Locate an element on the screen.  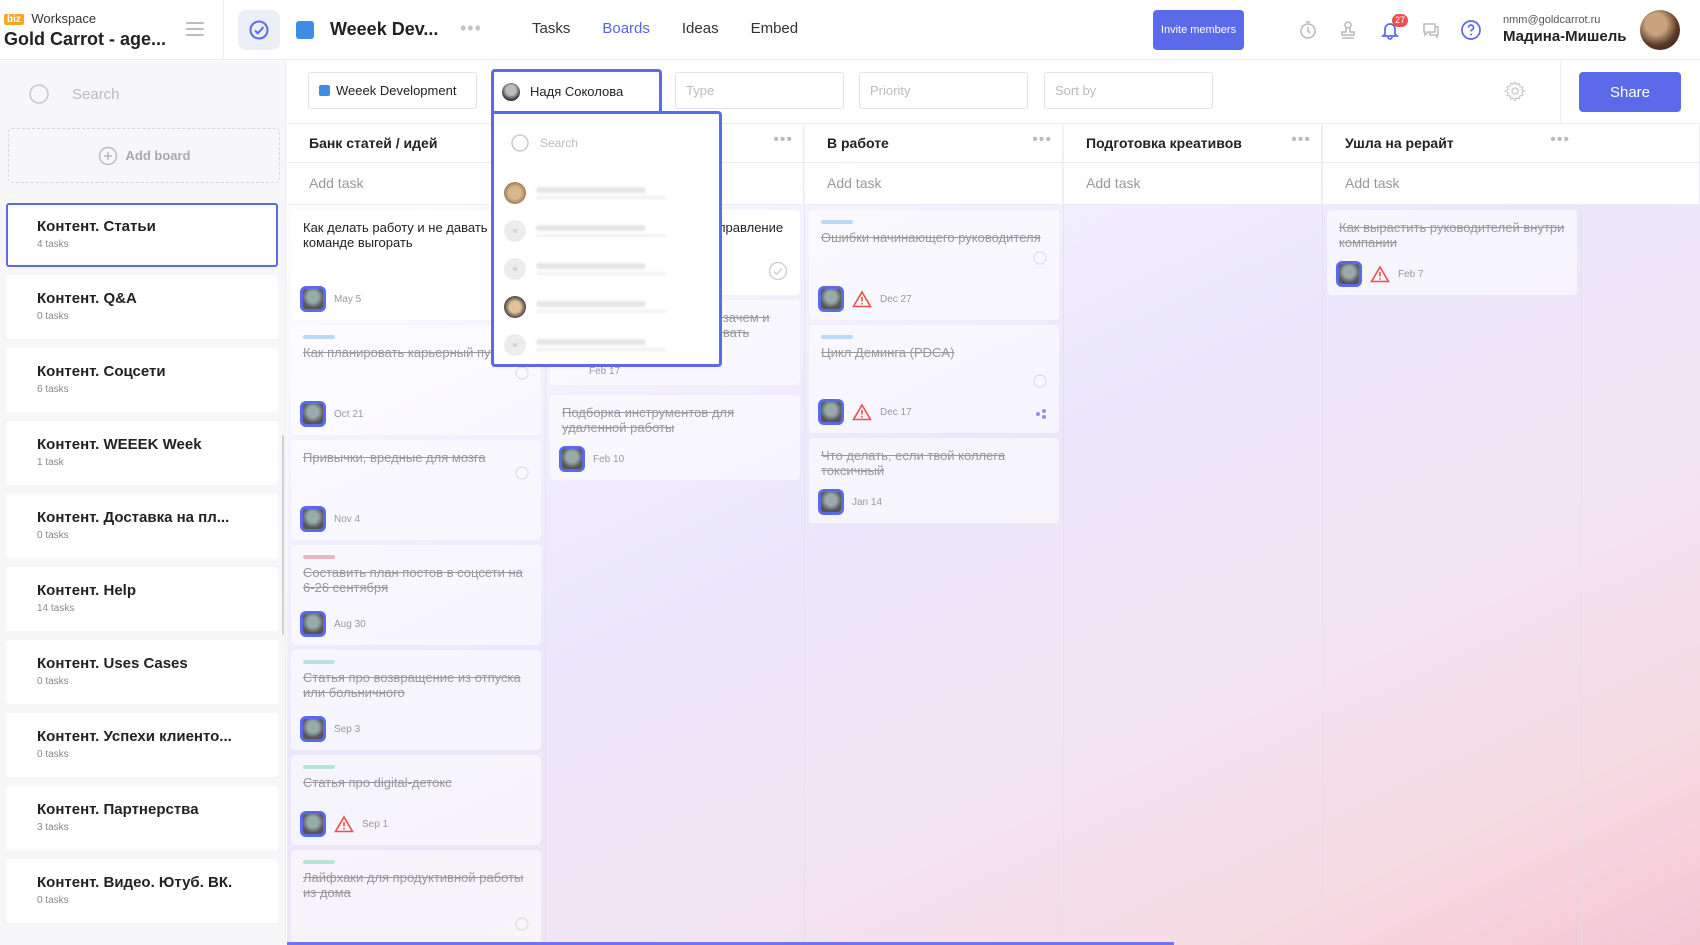
board-task-count: 0 tasks is located at coordinates (53, 535).